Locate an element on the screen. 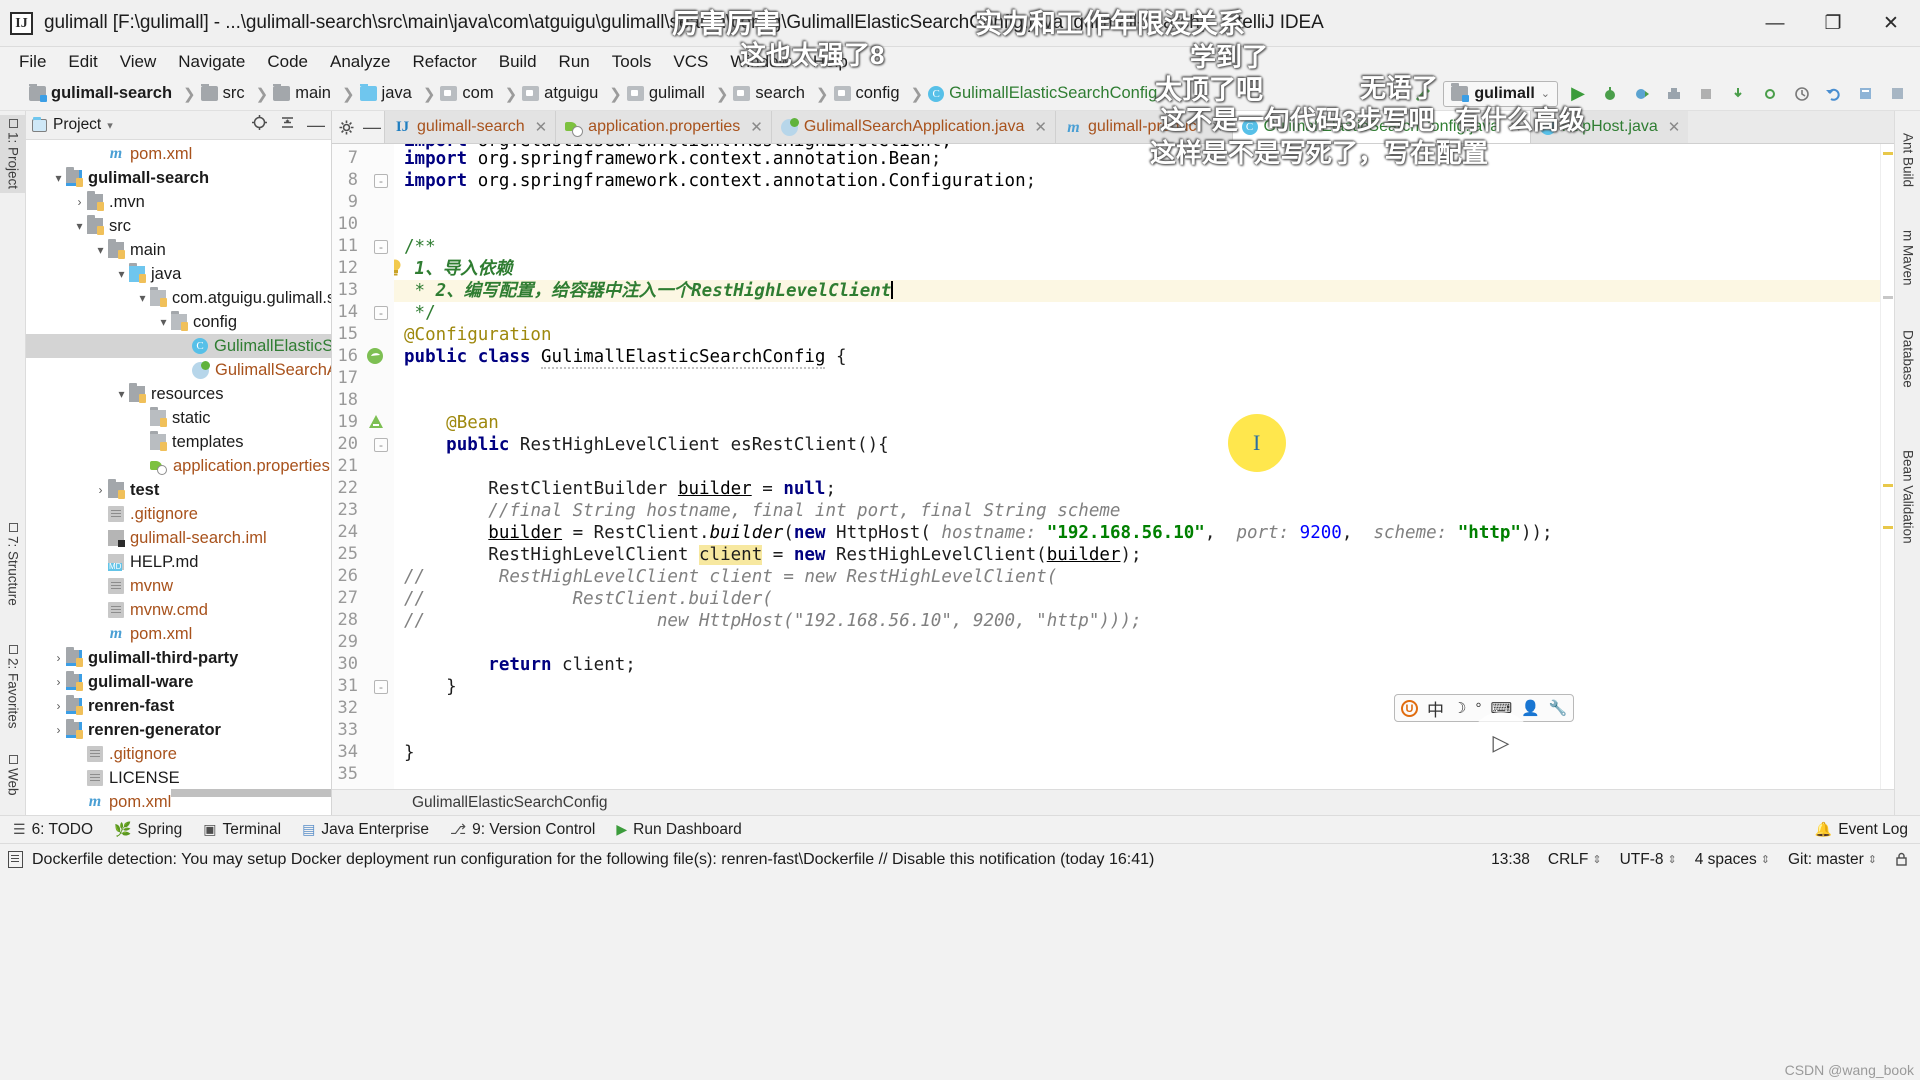 The width and height of the screenshot is (1920, 1080). tree-item: ▾ com.atguigu.gulimall.s is located at coordinates (178, 298).